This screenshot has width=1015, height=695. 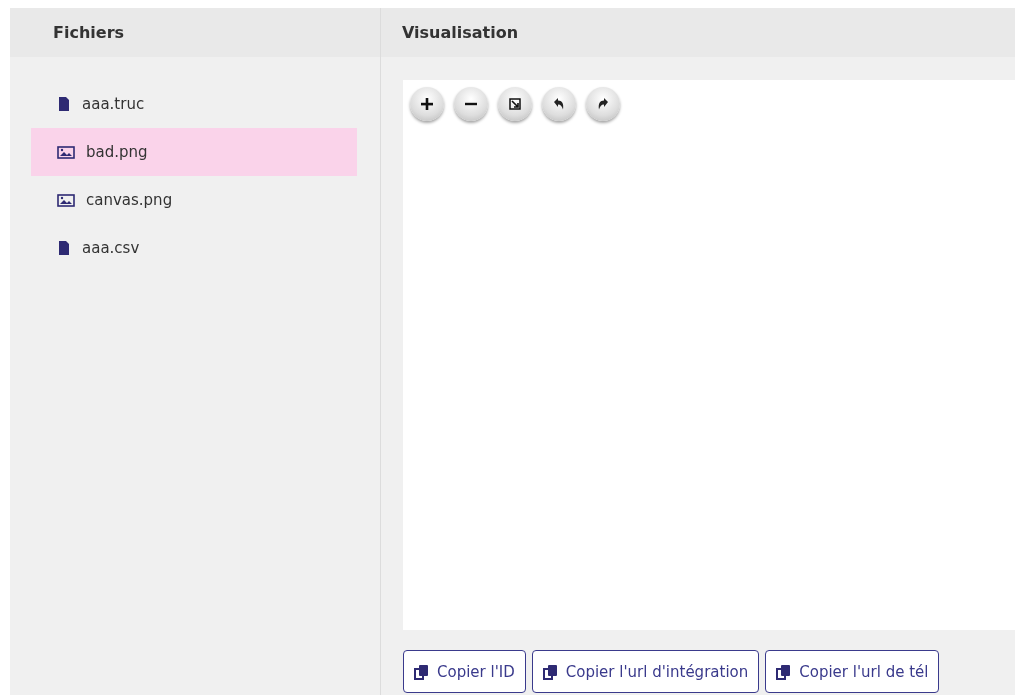 What do you see at coordinates (89, 32) in the screenshot?
I see `panel-title: Fichiers` at bounding box center [89, 32].